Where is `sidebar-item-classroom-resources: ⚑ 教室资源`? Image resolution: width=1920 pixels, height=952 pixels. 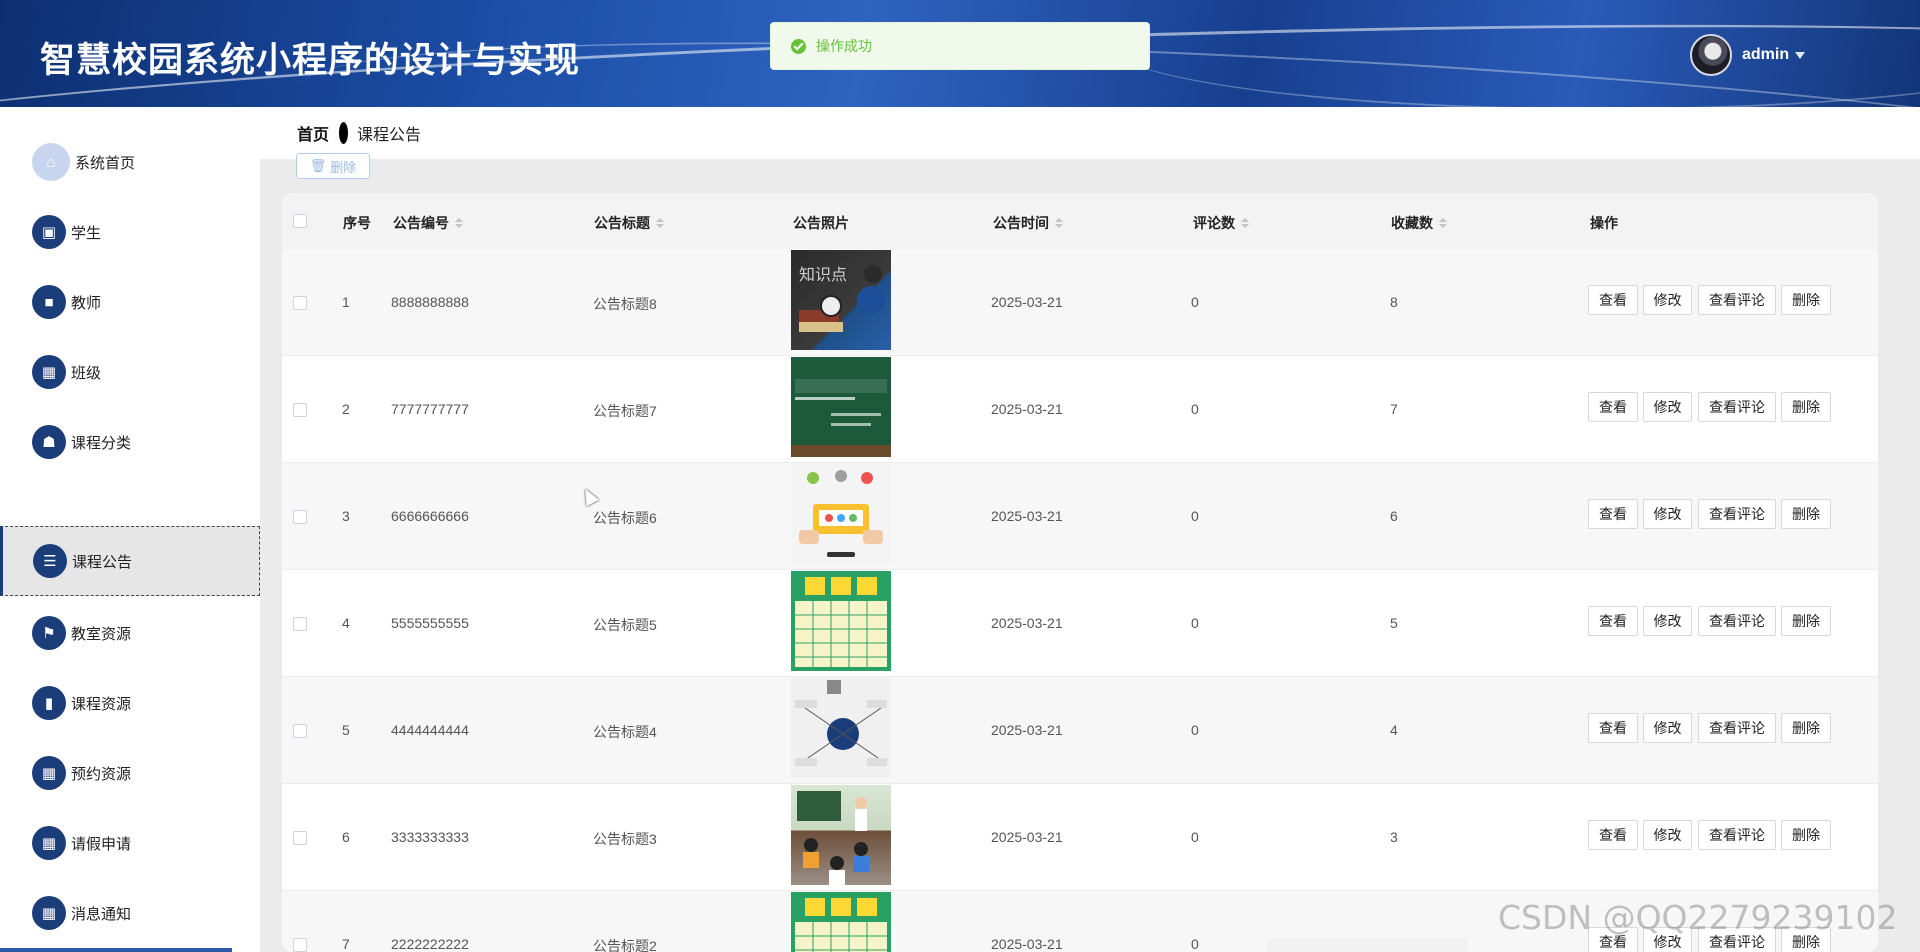 sidebar-item-classroom-resources: ⚑ 教室资源 is located at coordinates (130, 633).